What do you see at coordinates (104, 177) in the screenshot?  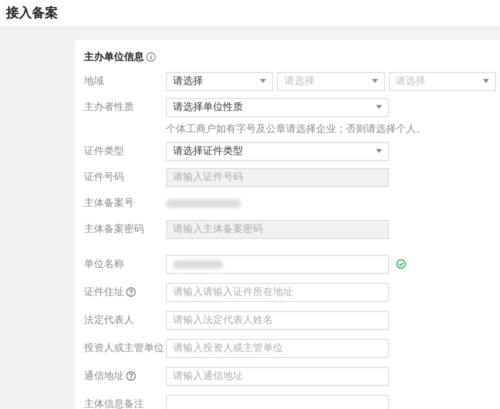 I see `field-label: 证件号码` at bounding box center [104, 177].